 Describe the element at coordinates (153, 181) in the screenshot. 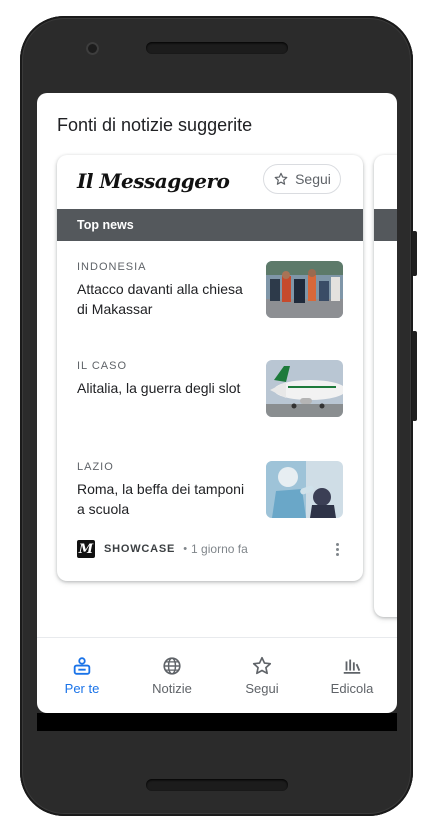

I see `publisher-logo: Il Messaggero` at that location.